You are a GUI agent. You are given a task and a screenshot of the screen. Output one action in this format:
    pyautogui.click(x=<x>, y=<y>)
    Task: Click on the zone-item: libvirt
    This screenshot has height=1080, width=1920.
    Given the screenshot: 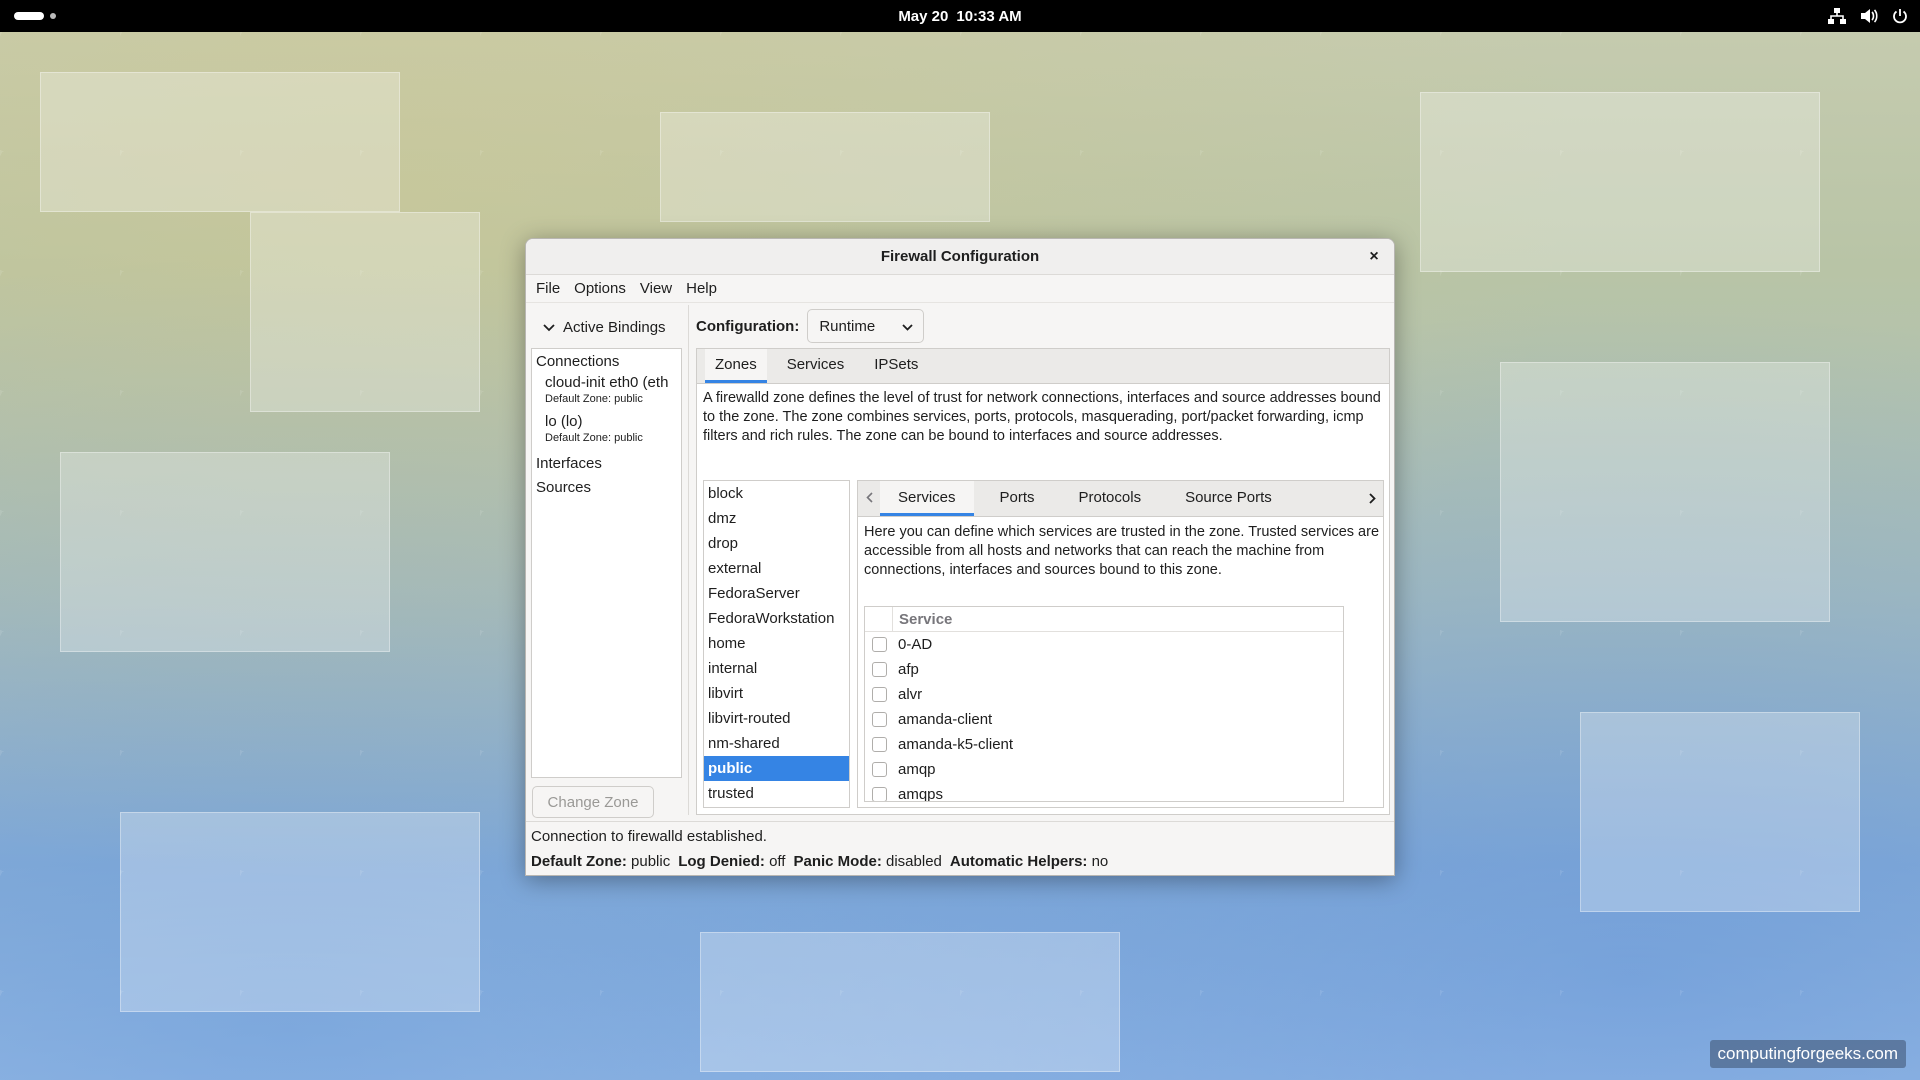 What is the action you would take?
    pyautogui.click(x=776, y=693)
    